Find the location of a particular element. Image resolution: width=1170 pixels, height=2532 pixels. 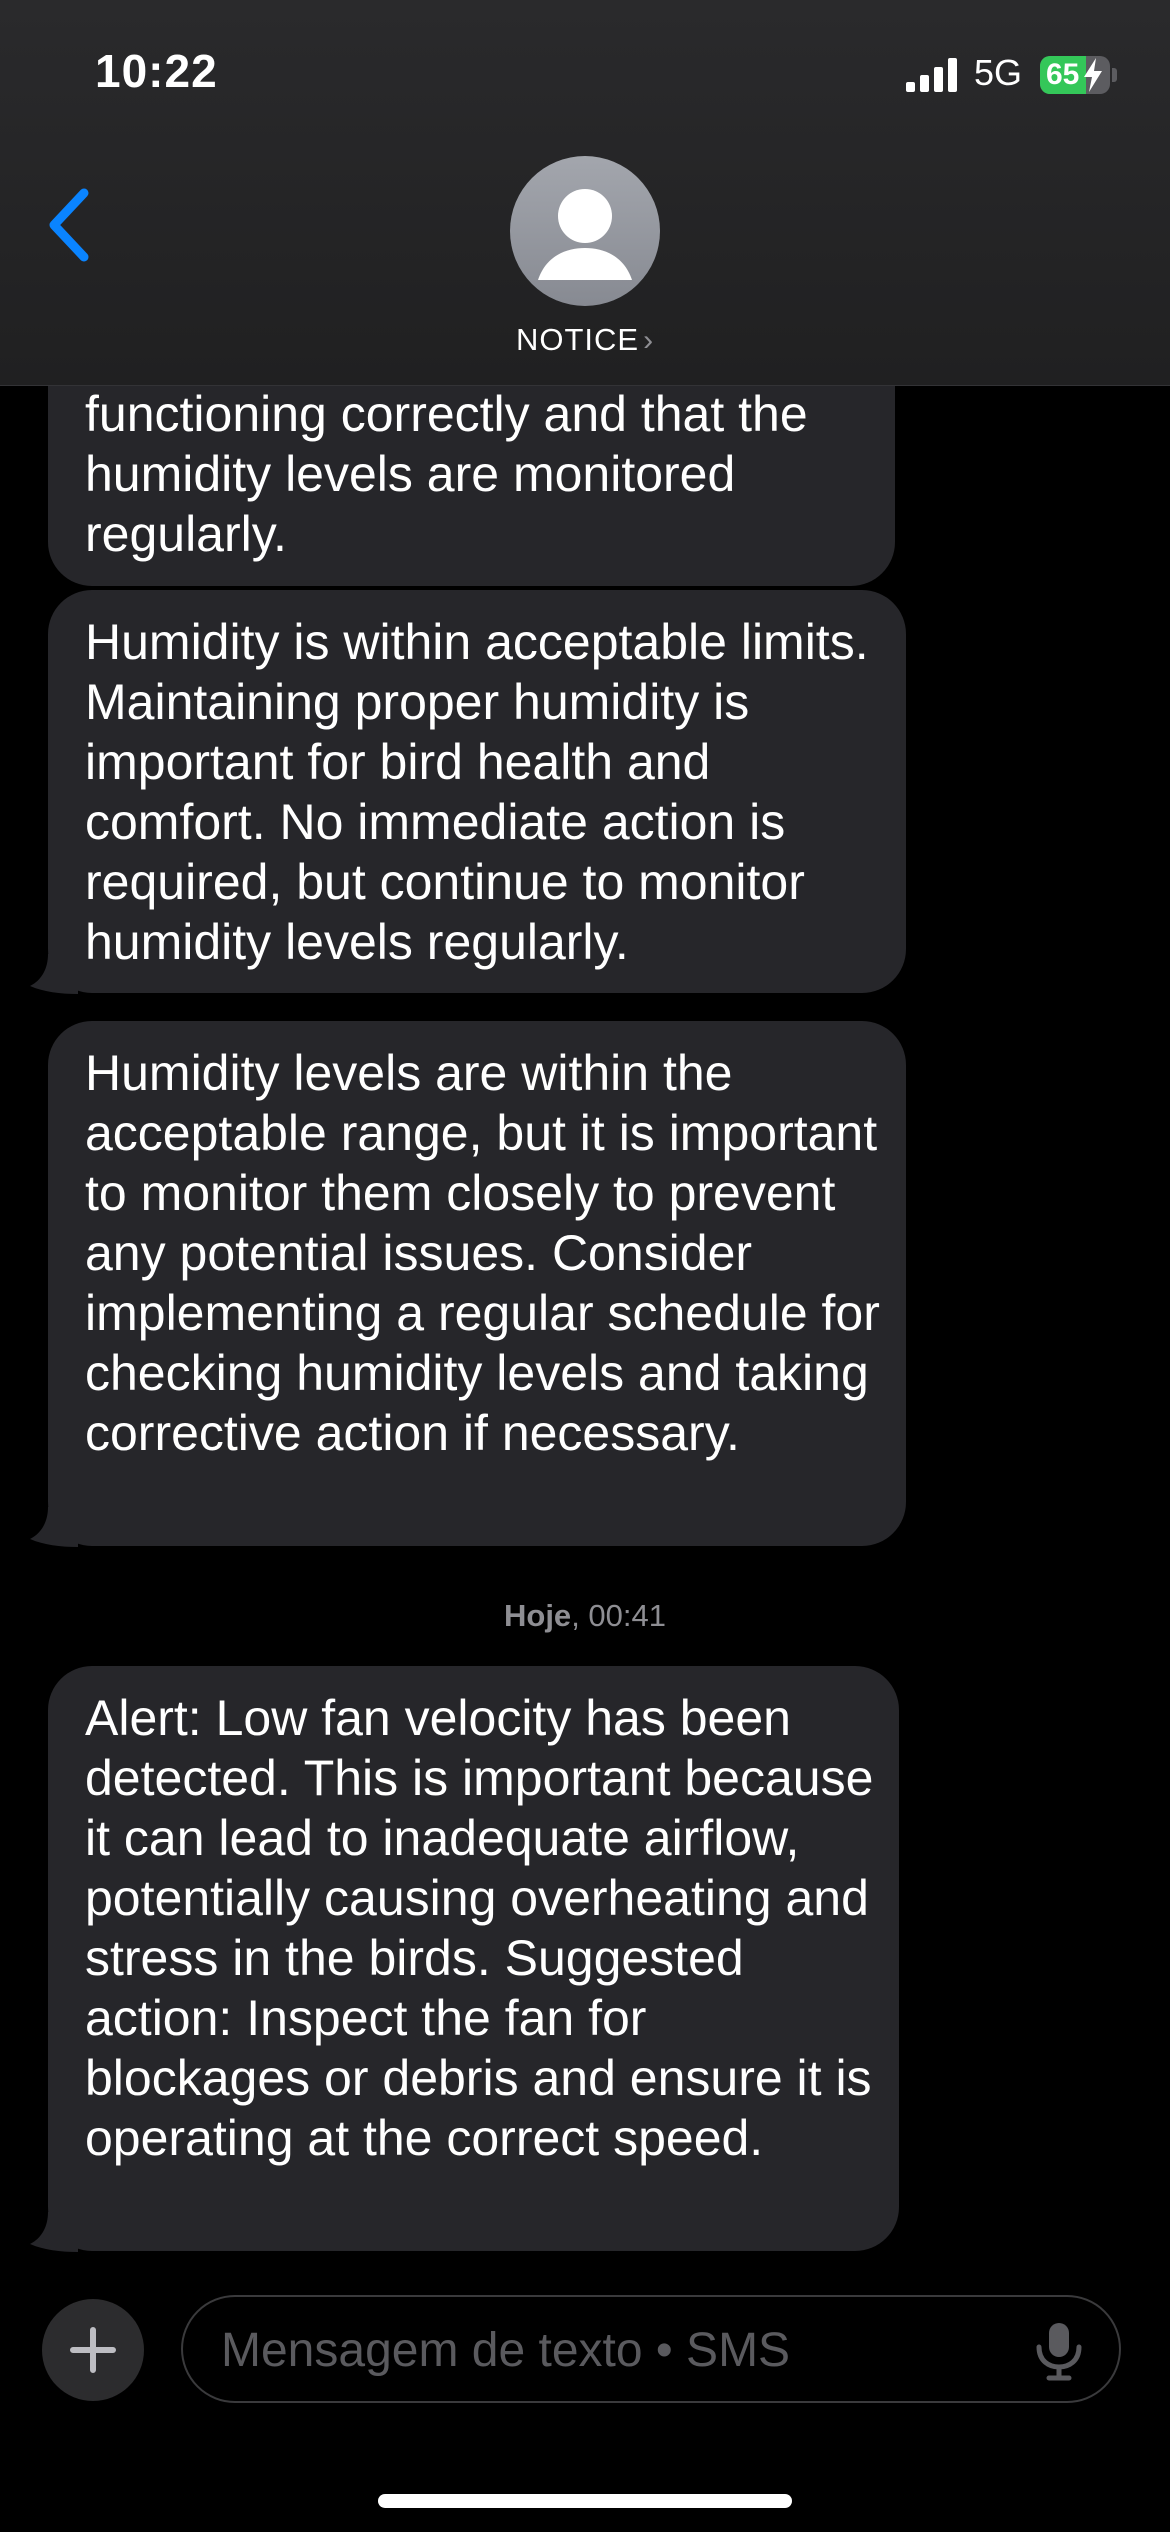

network-type: 5G is located at coordinates (998, 72).